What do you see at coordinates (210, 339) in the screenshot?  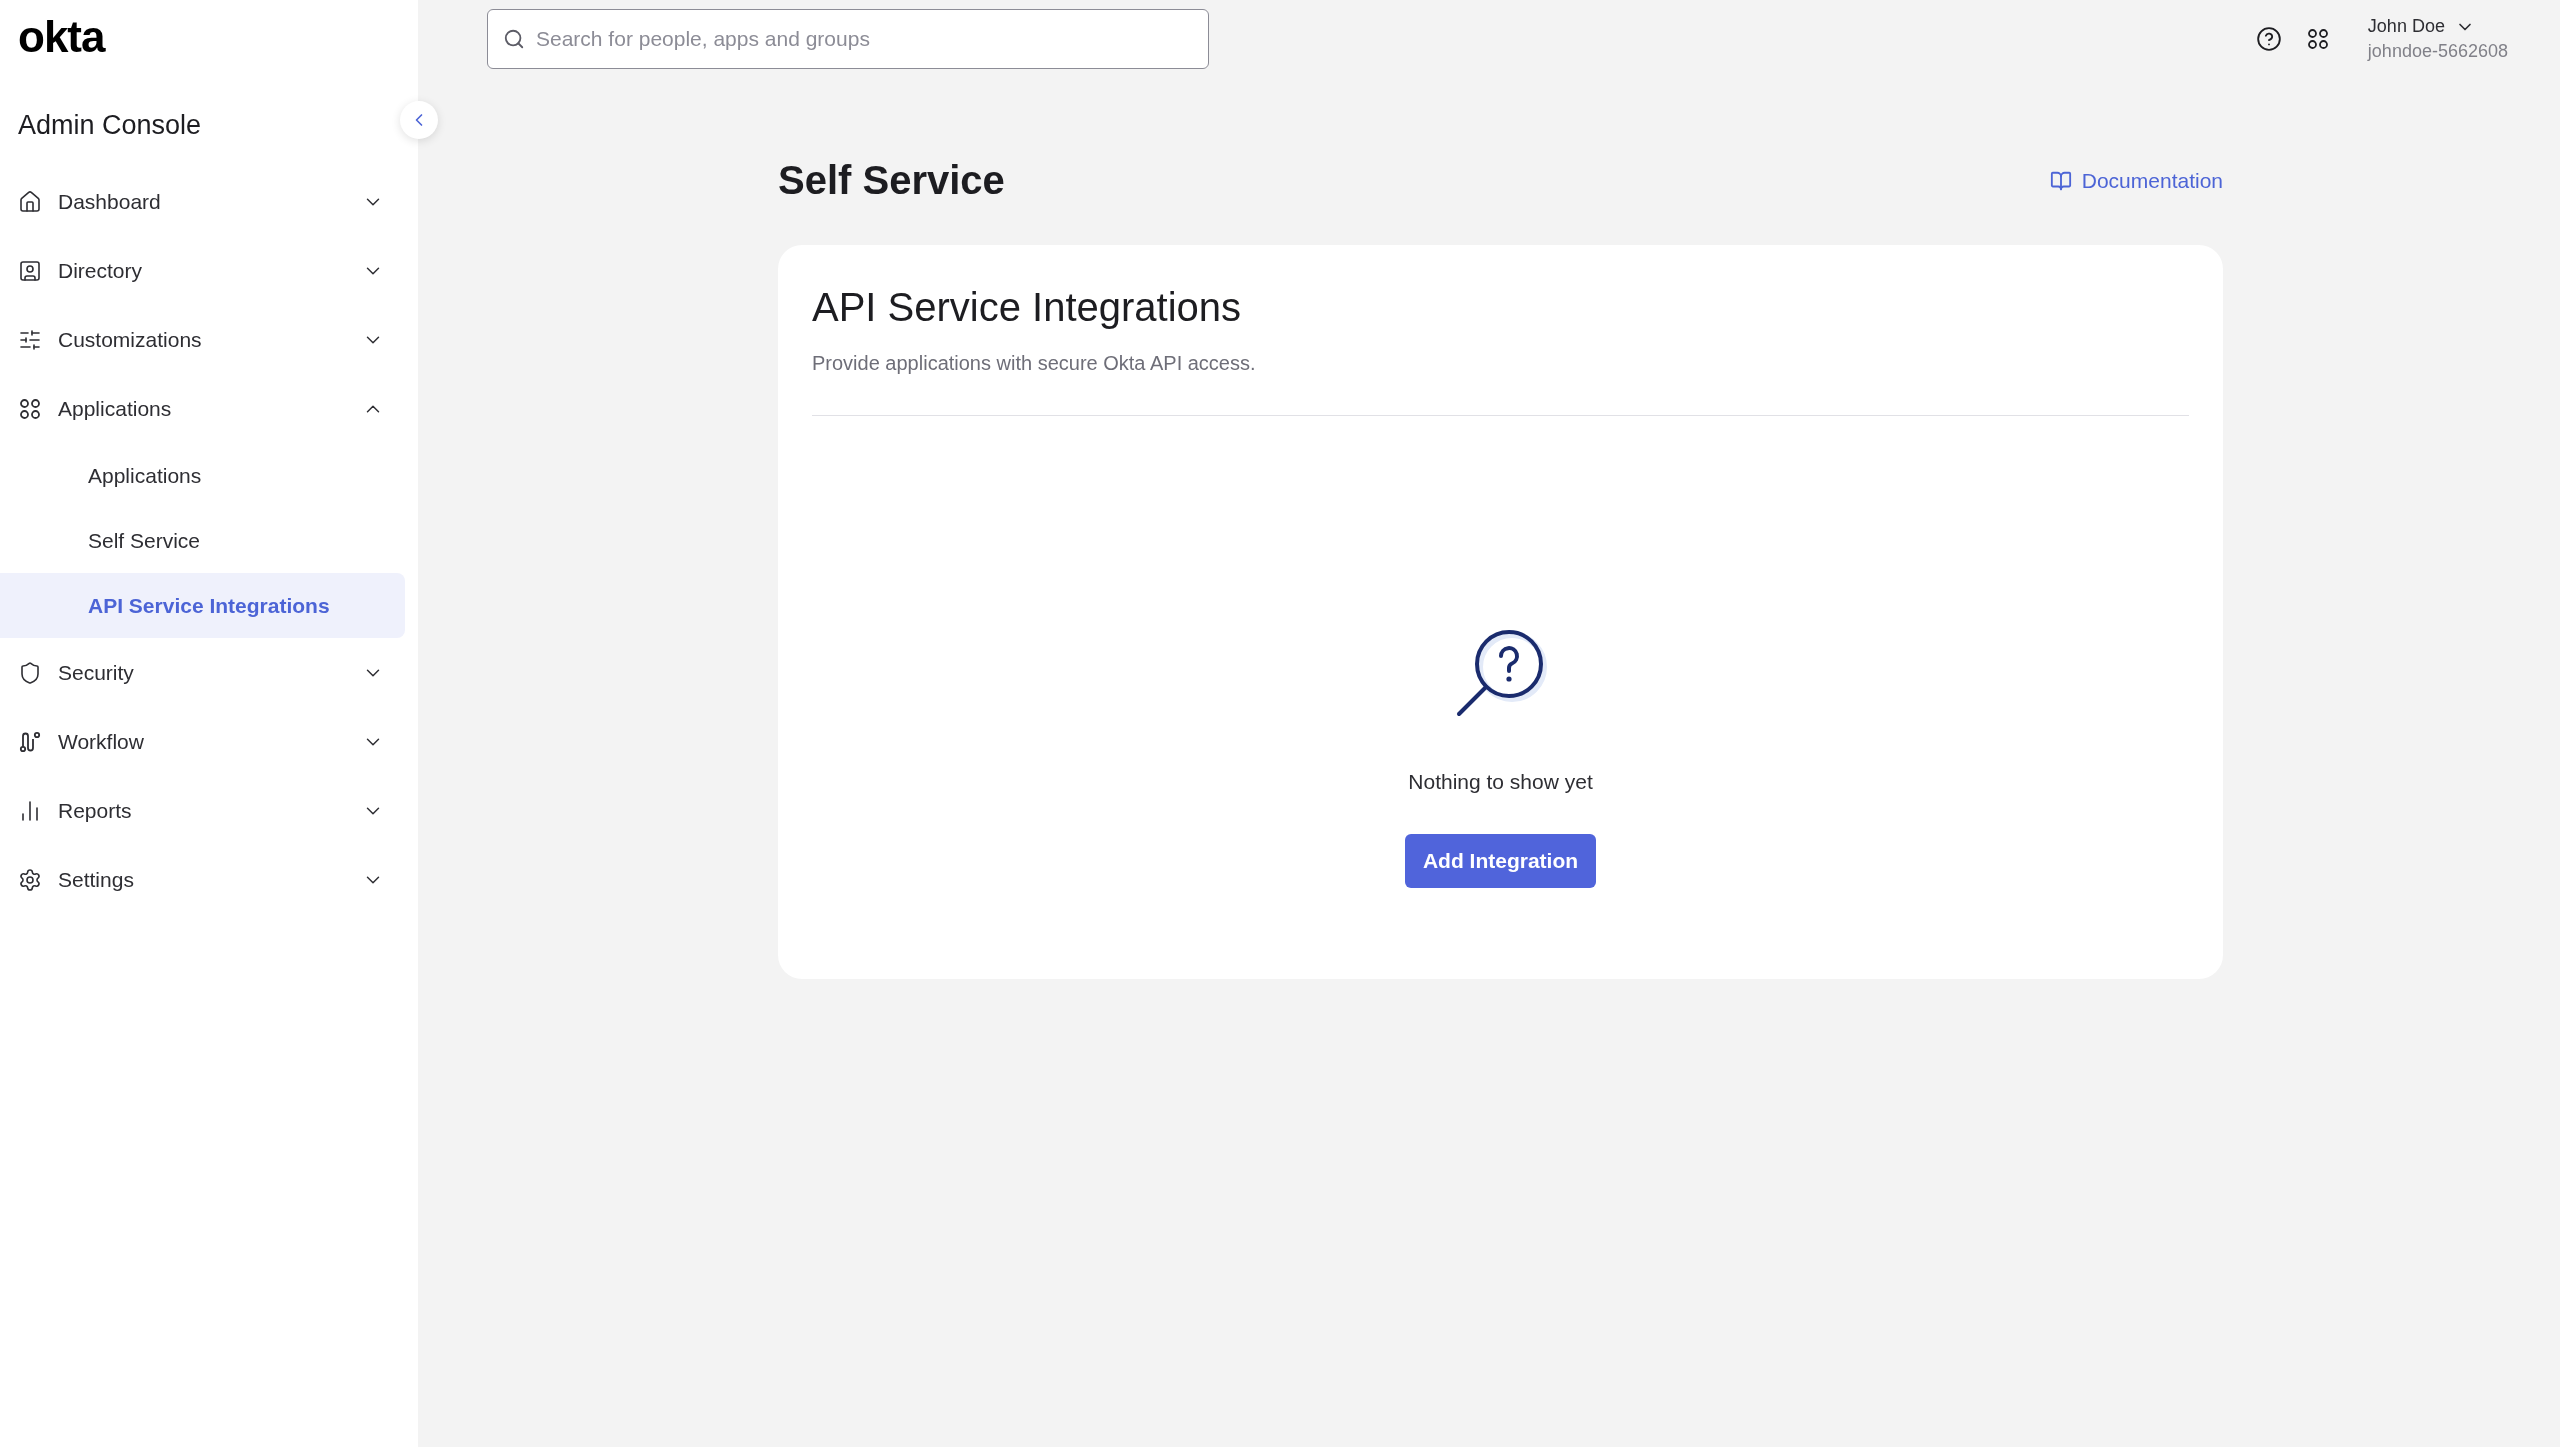 I see `nav-item: Customizations` at bounding box center [210, 339].